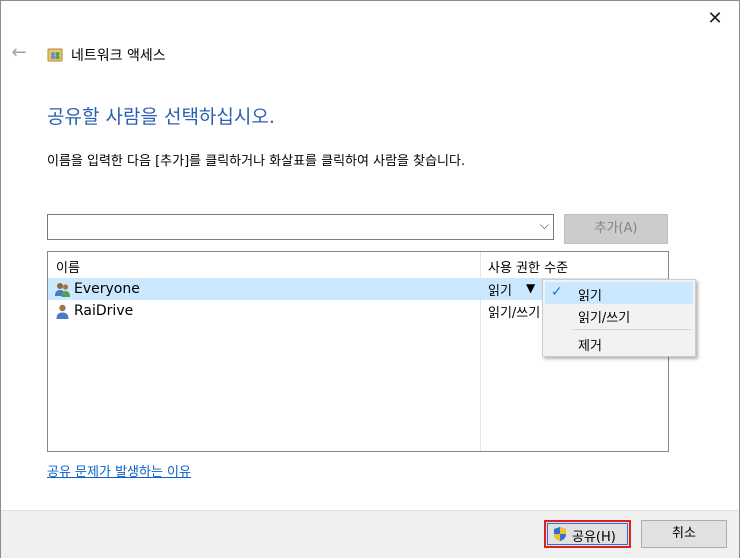 The width and height of the screenshot is (740, 558). What do you see at coordinates (594, 537) in the screenshot?
I see `share-button-label: 공유(H)` at bounding box center [594, 537].